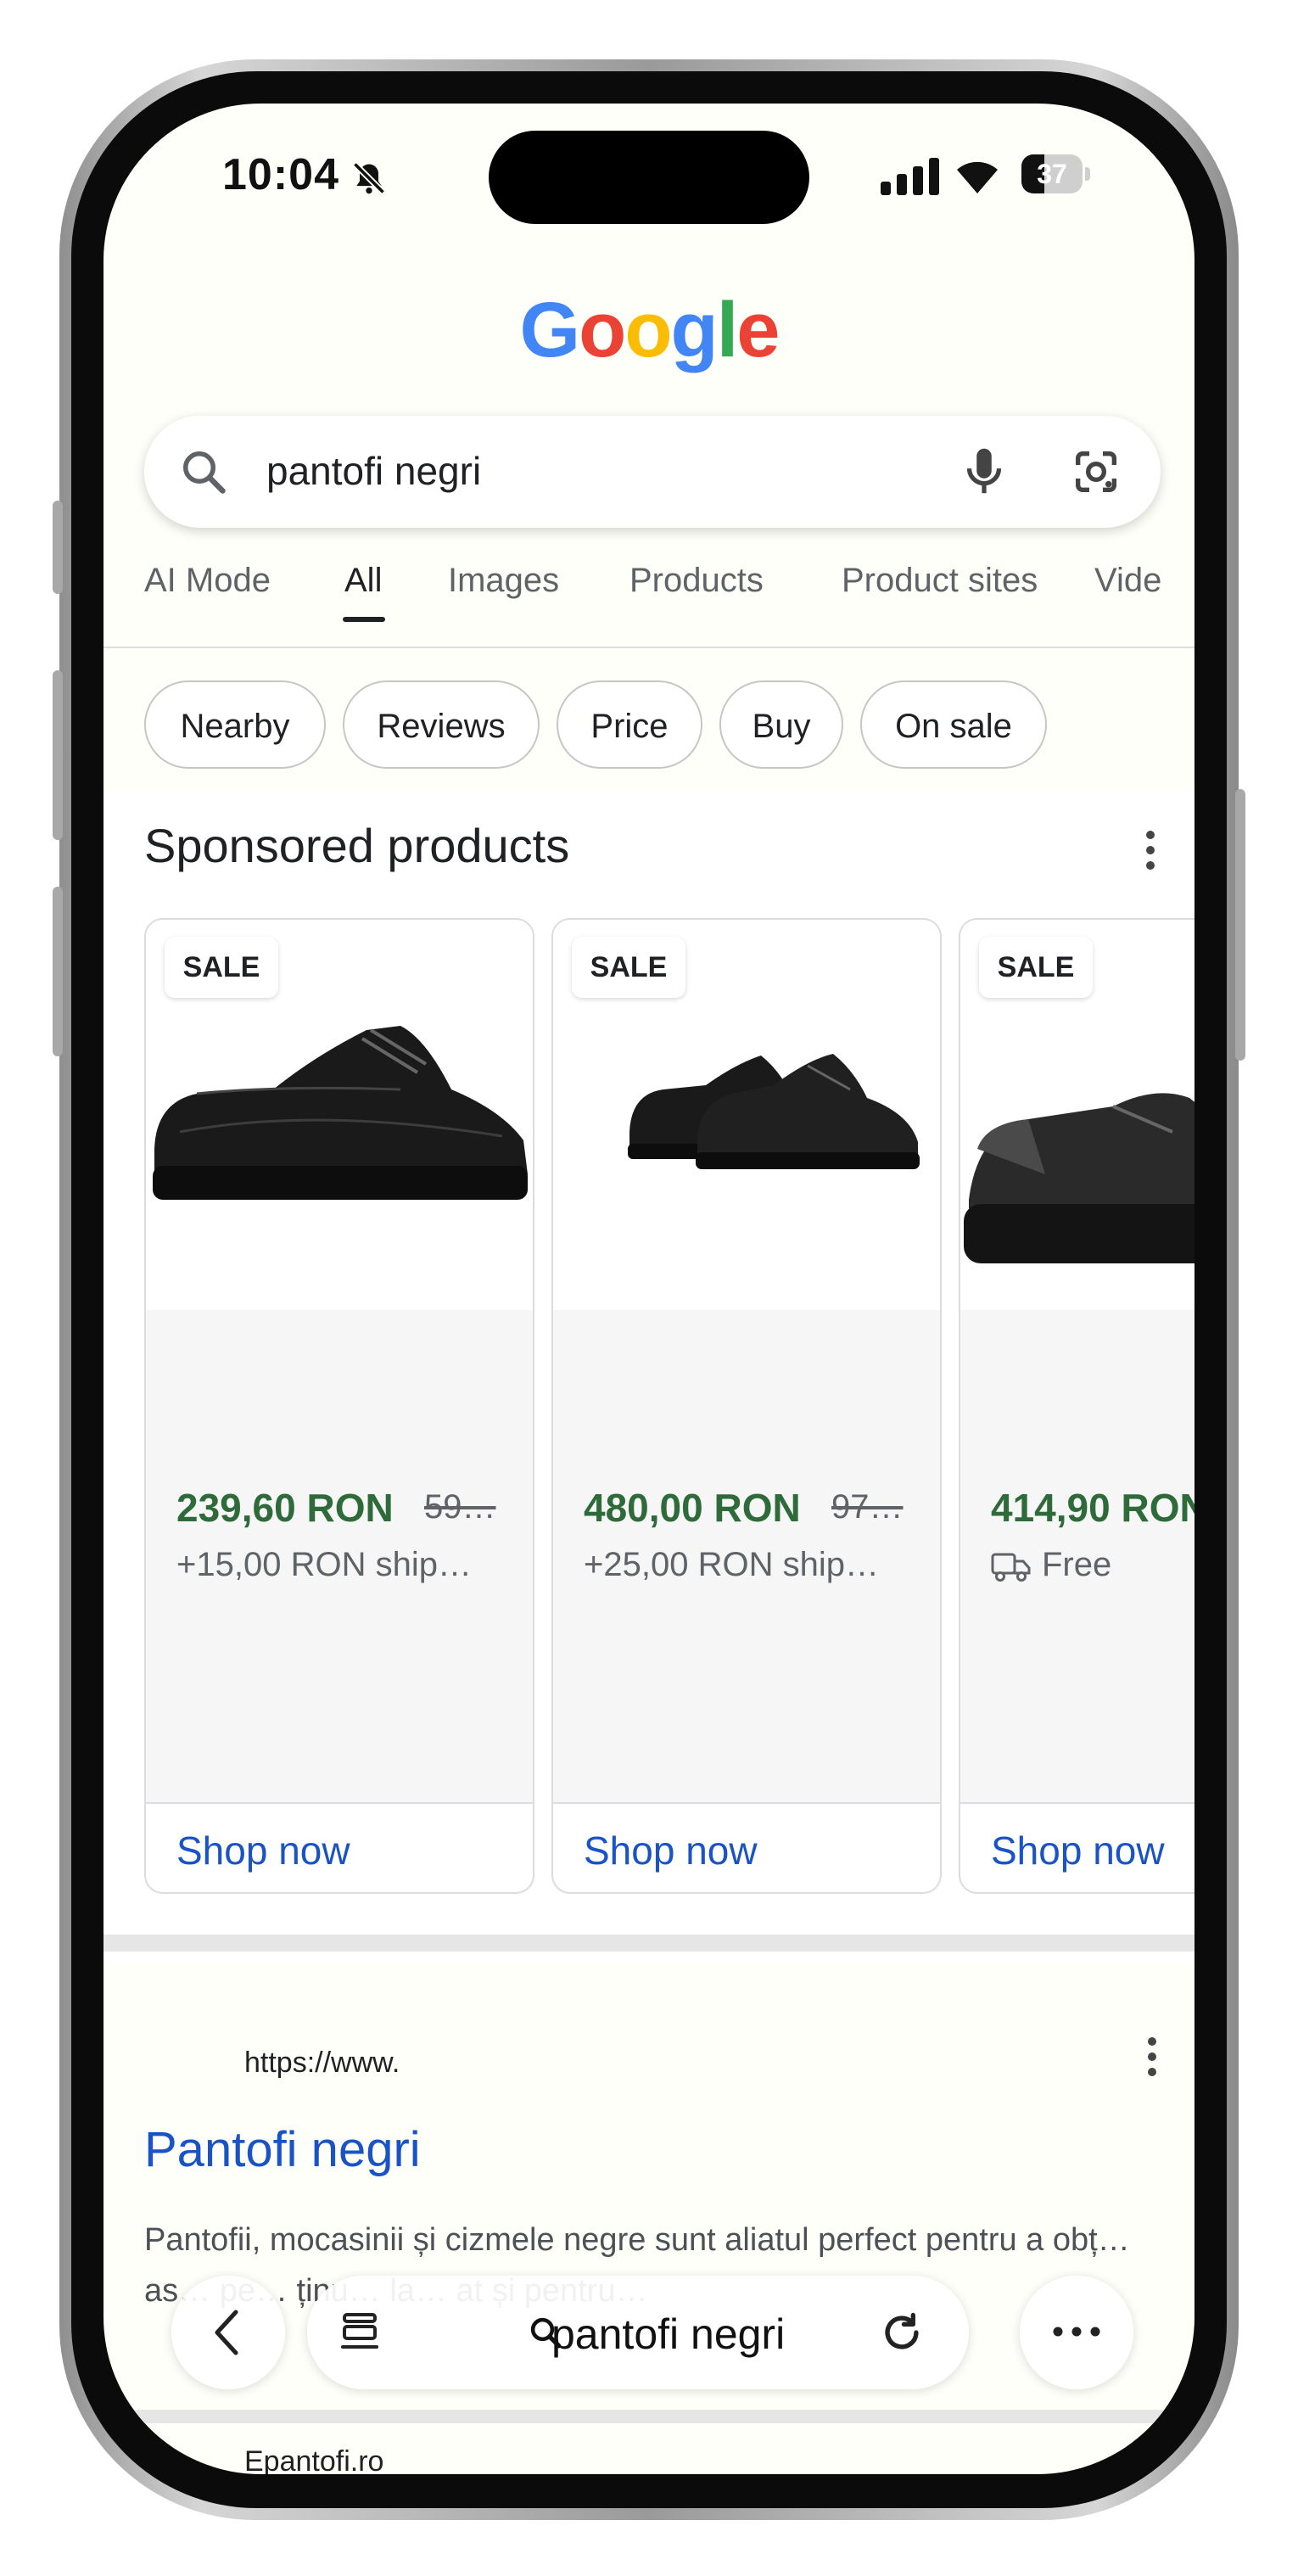 The width and height of the screenshot is (1298, 2576). What do you see at coordinates (1127, 581) in the screenshot?
I see `tab-videos: Vide` at bounding box center [1127, 581].